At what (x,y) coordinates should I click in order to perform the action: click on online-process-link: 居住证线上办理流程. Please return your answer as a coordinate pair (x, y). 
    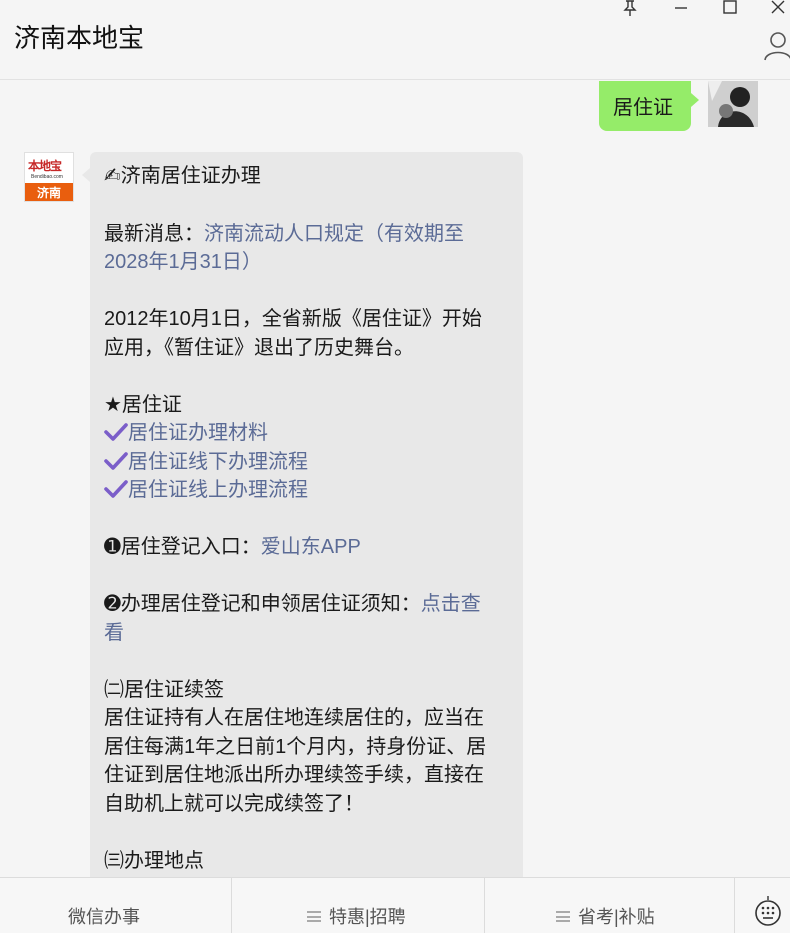
    Looking at the image, I should click on (218, 490).